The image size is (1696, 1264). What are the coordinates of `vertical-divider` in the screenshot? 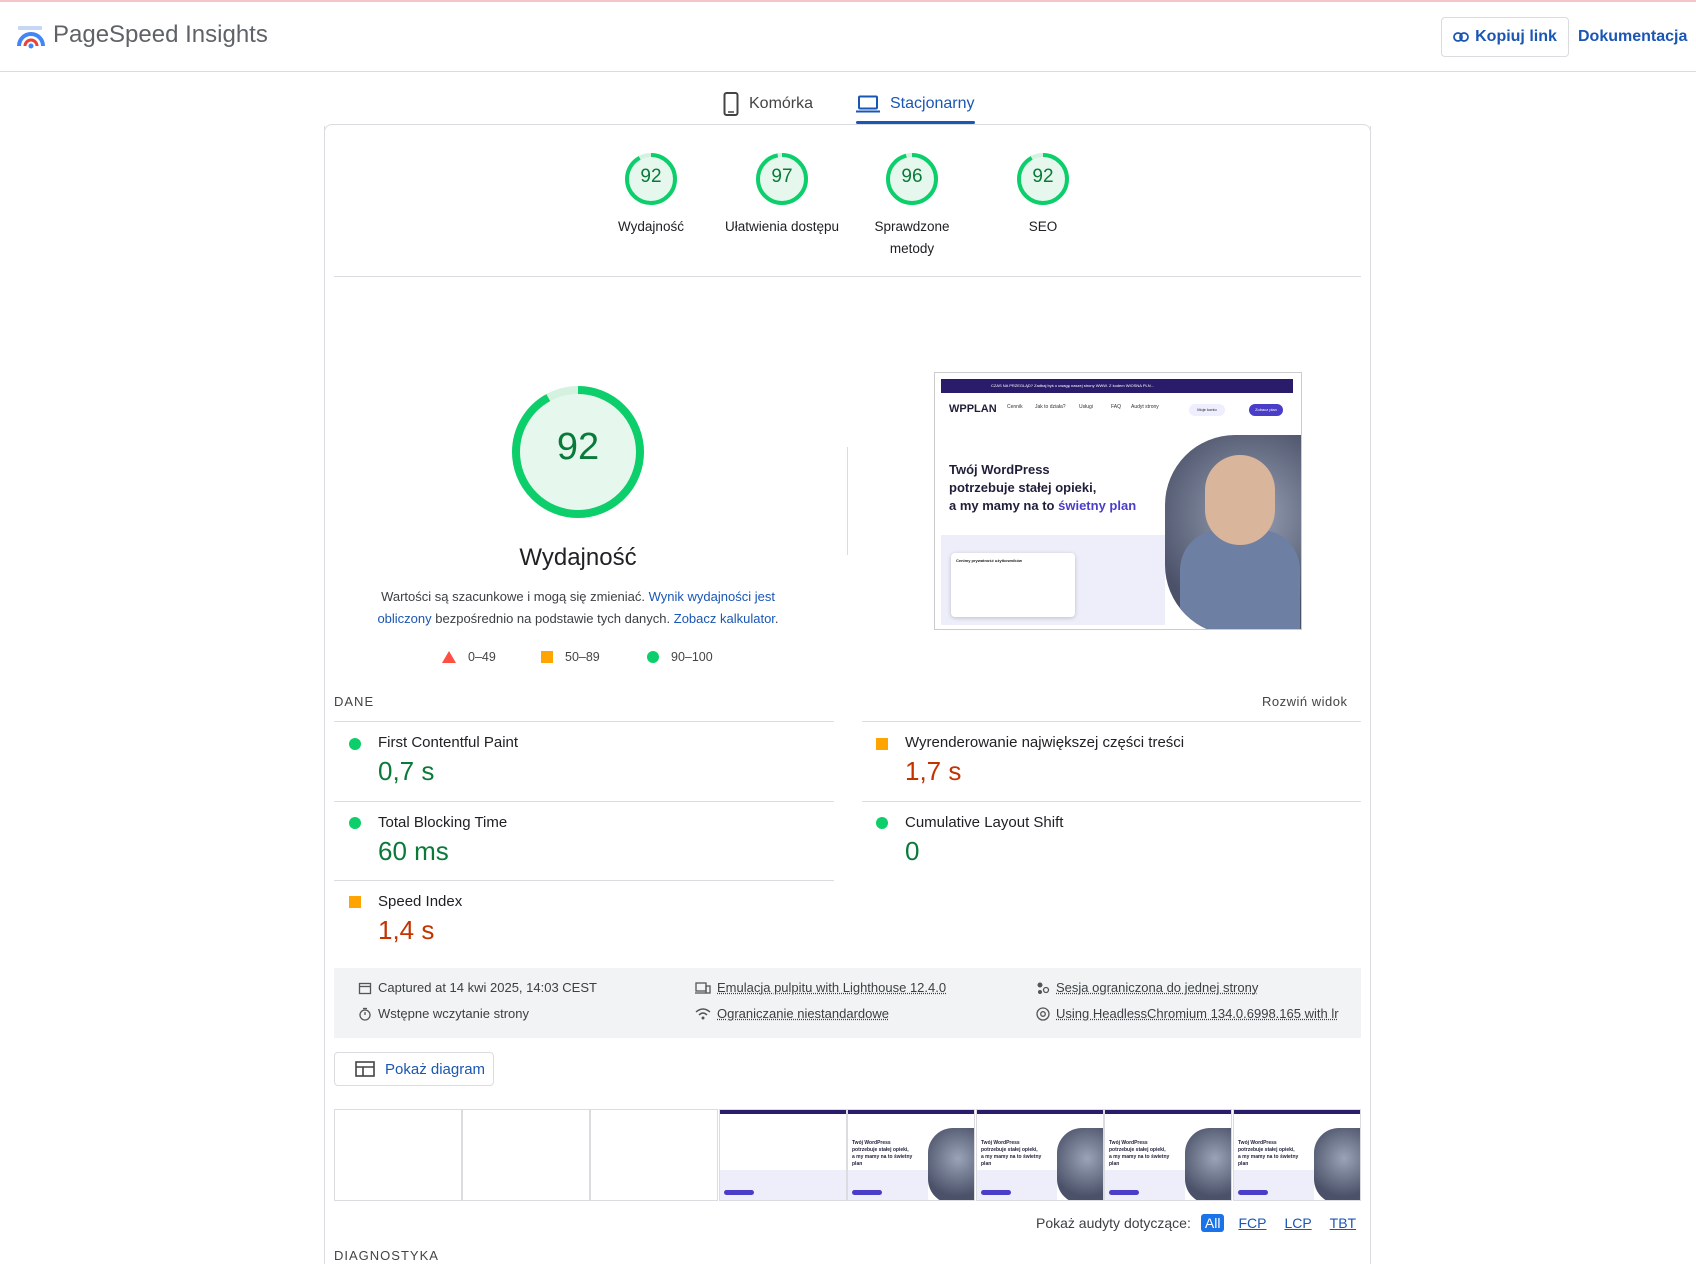 It's located at (847, 501).